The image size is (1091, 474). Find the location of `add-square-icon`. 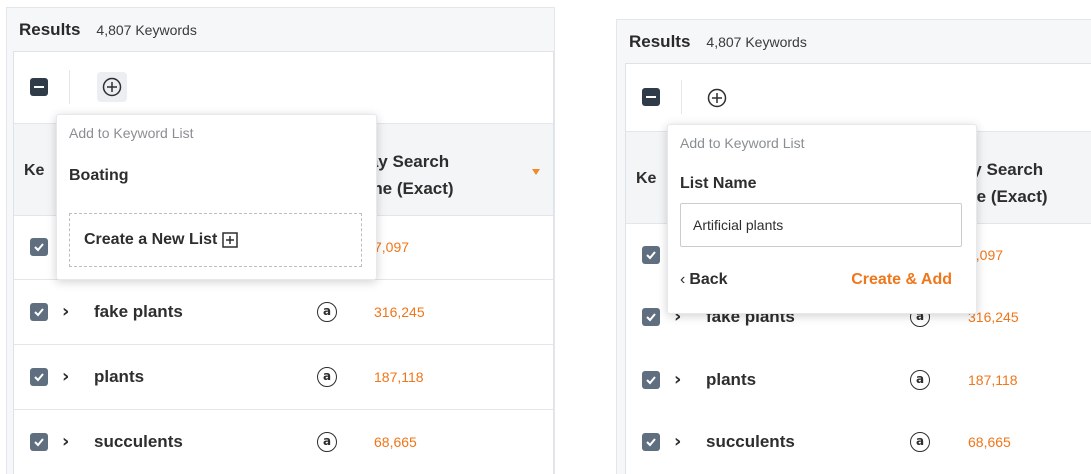

add-square-icon is located at coordinates (230, 240).